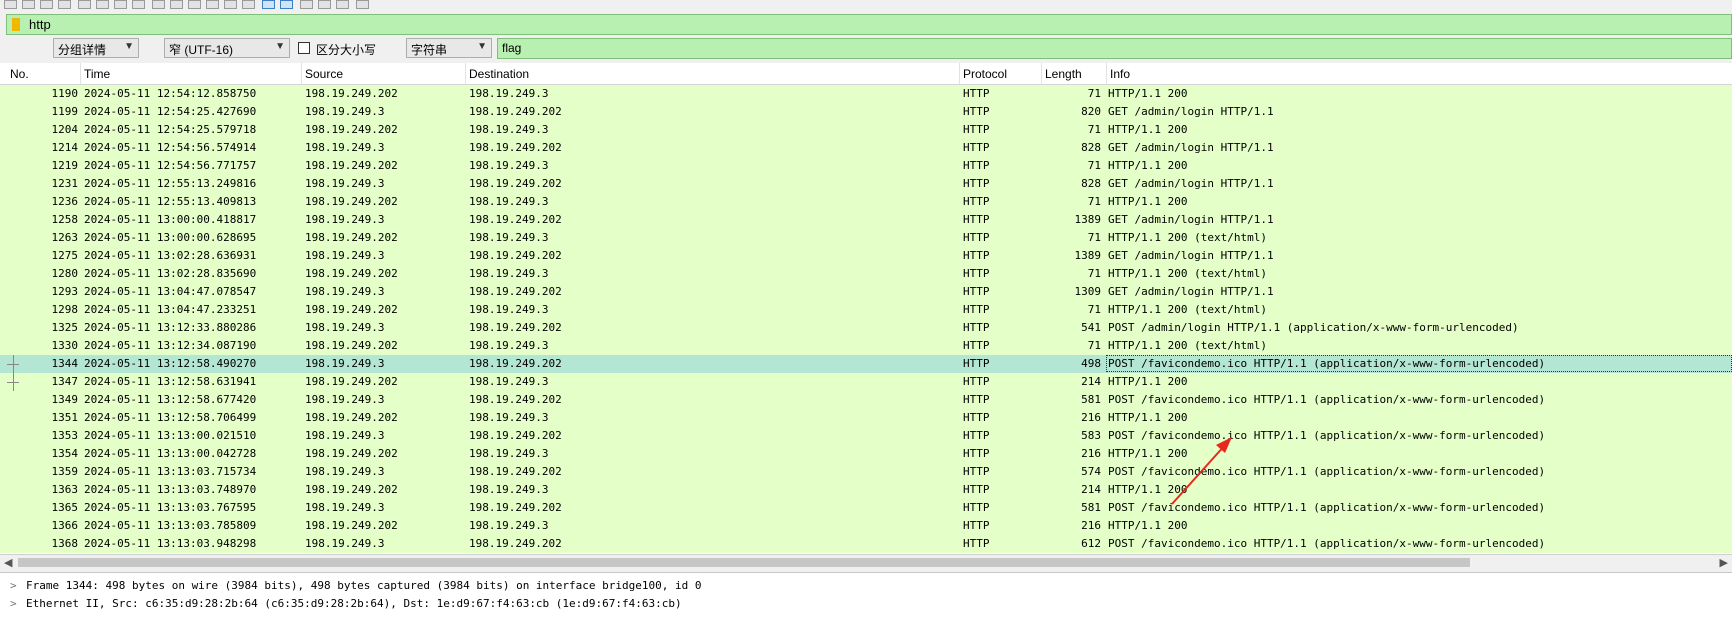  I want to click on packet-no: 1231, so click(65, 183).